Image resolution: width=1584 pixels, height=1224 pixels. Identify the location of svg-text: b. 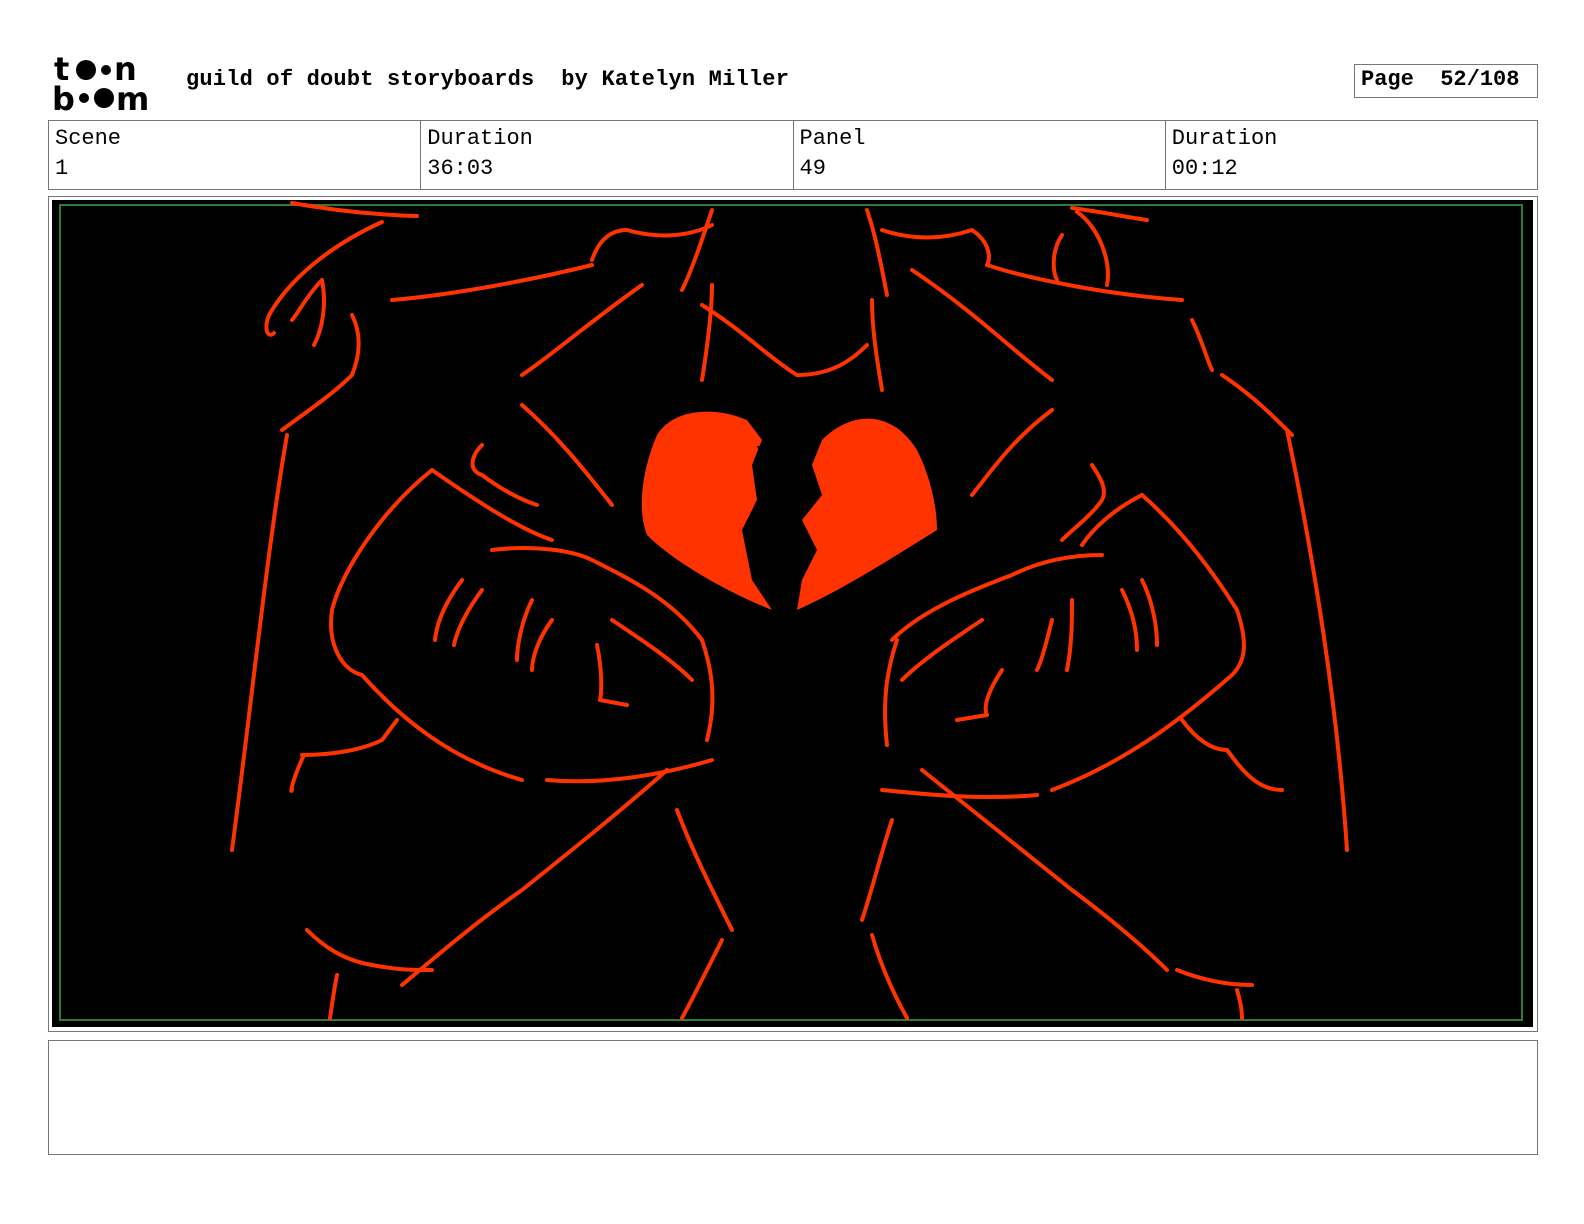
(63, 96).